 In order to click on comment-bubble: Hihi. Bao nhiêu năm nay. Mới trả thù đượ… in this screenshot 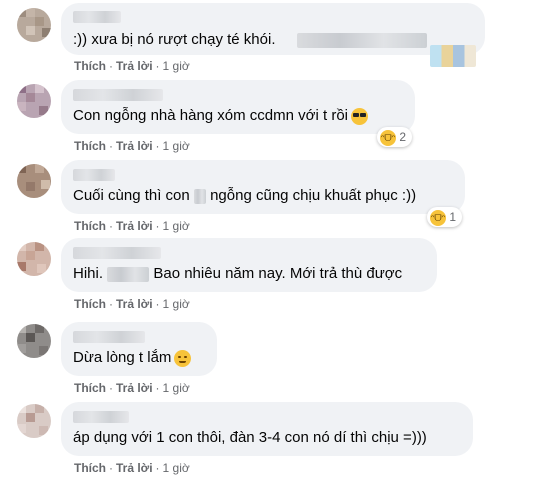, I will do `click(249, 265)`.